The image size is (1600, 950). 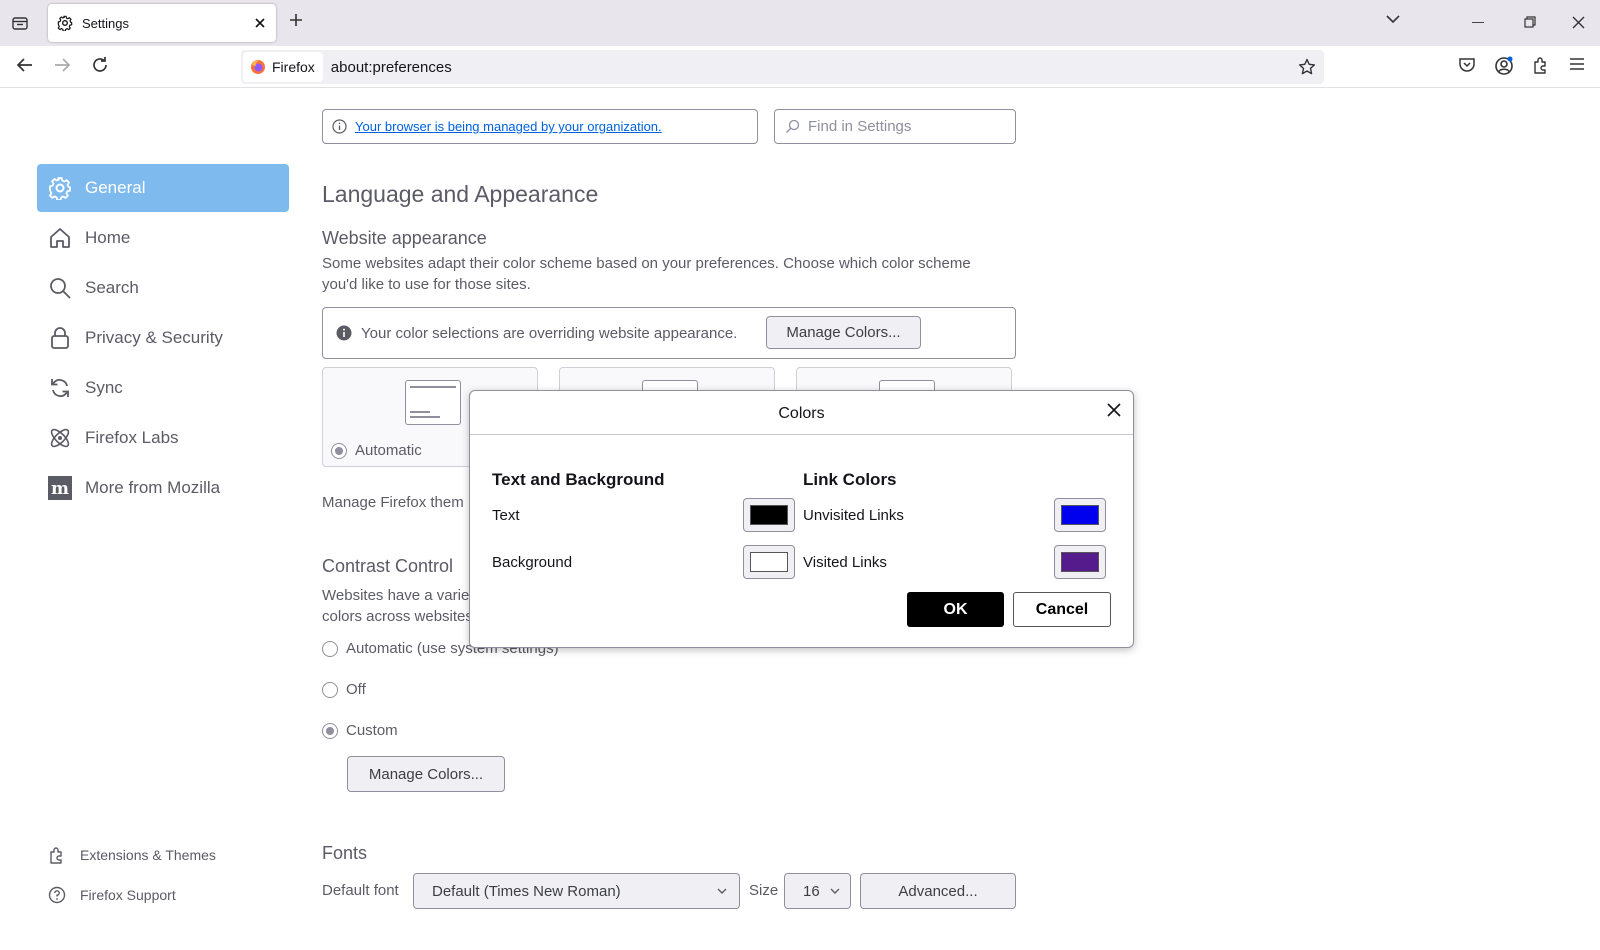 What do you see at coordinates (60, 288) in the screenshot?
I see `search-icon` at bounding box center [60, 288].